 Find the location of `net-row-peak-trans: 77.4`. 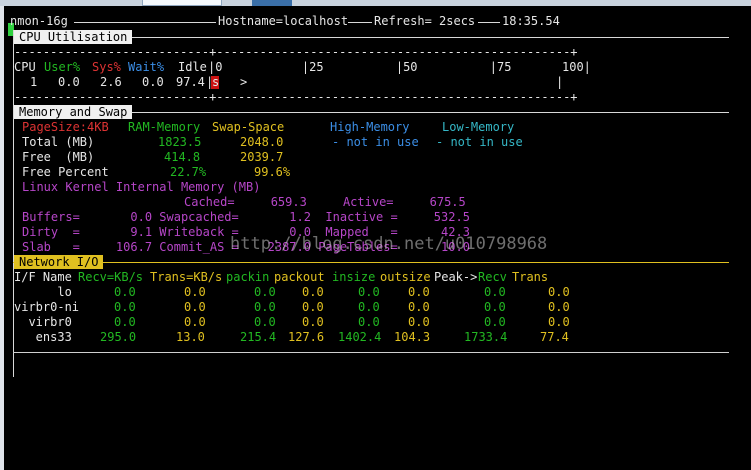

net-row-peak-trans: 77.4 is located at coordinates (554, 337).